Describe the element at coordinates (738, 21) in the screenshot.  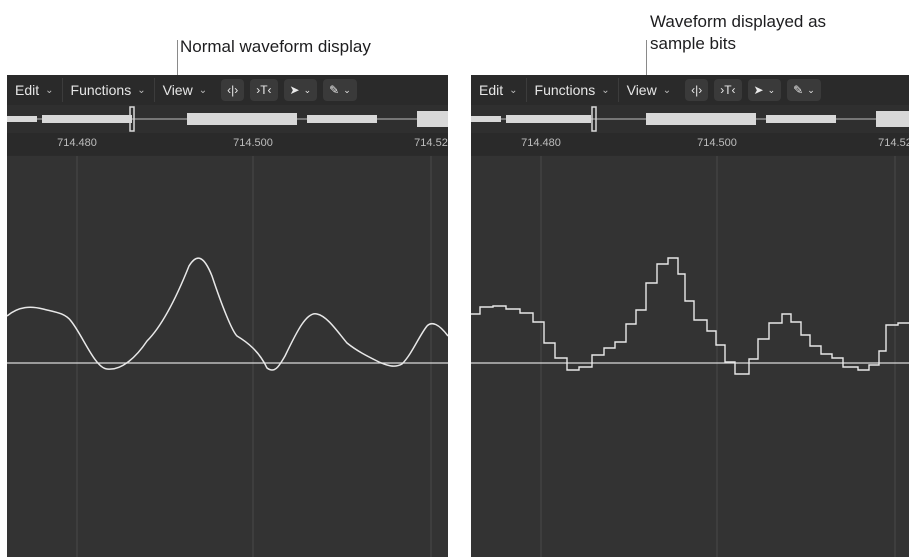
I see `callout-sample-bits-line1: Waveform displayed as` at that location.